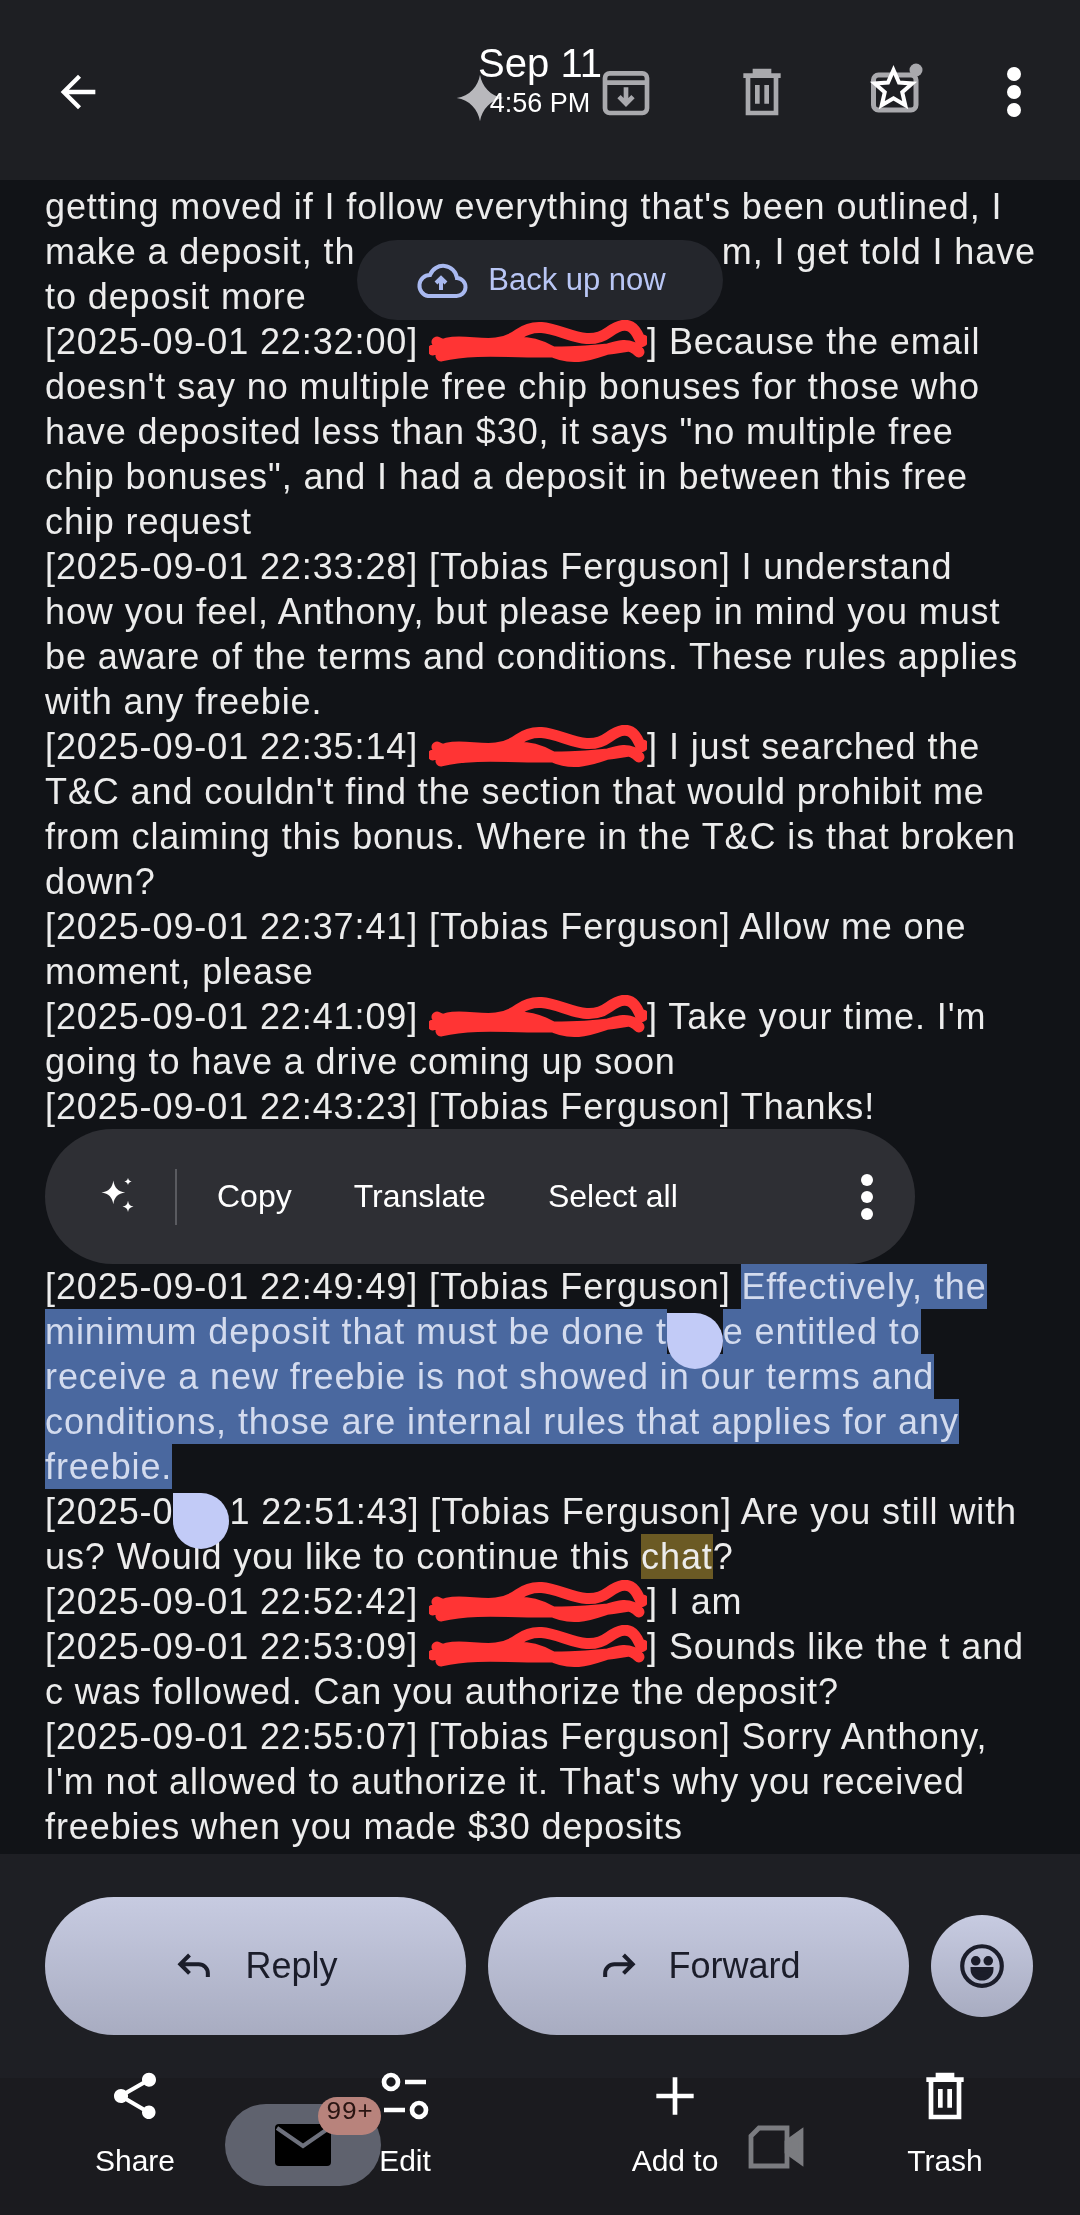  Describe the element at coordinates (360, 1062) in the screenshot. I see `message-text: going to have a drive coming up soon` at that location.